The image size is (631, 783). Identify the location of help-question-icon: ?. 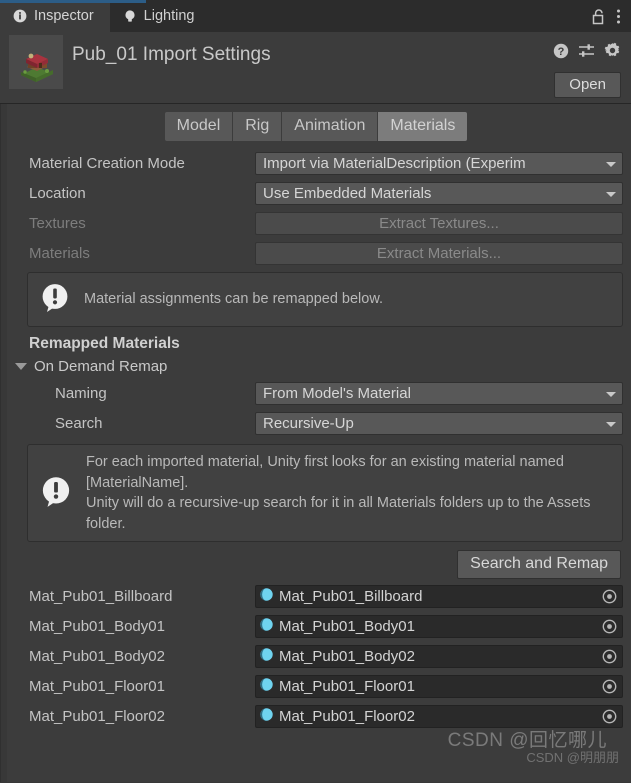
(561, 51).